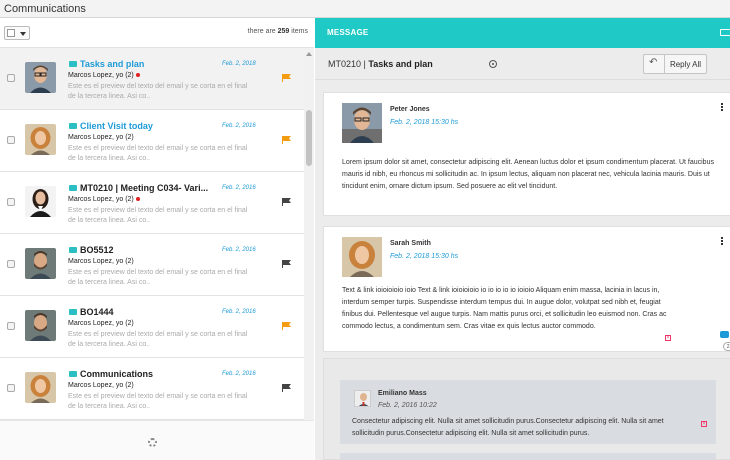 The image size is (730, 460). I want to click on list-toolbar: there are 259 items, so click(157, 33).